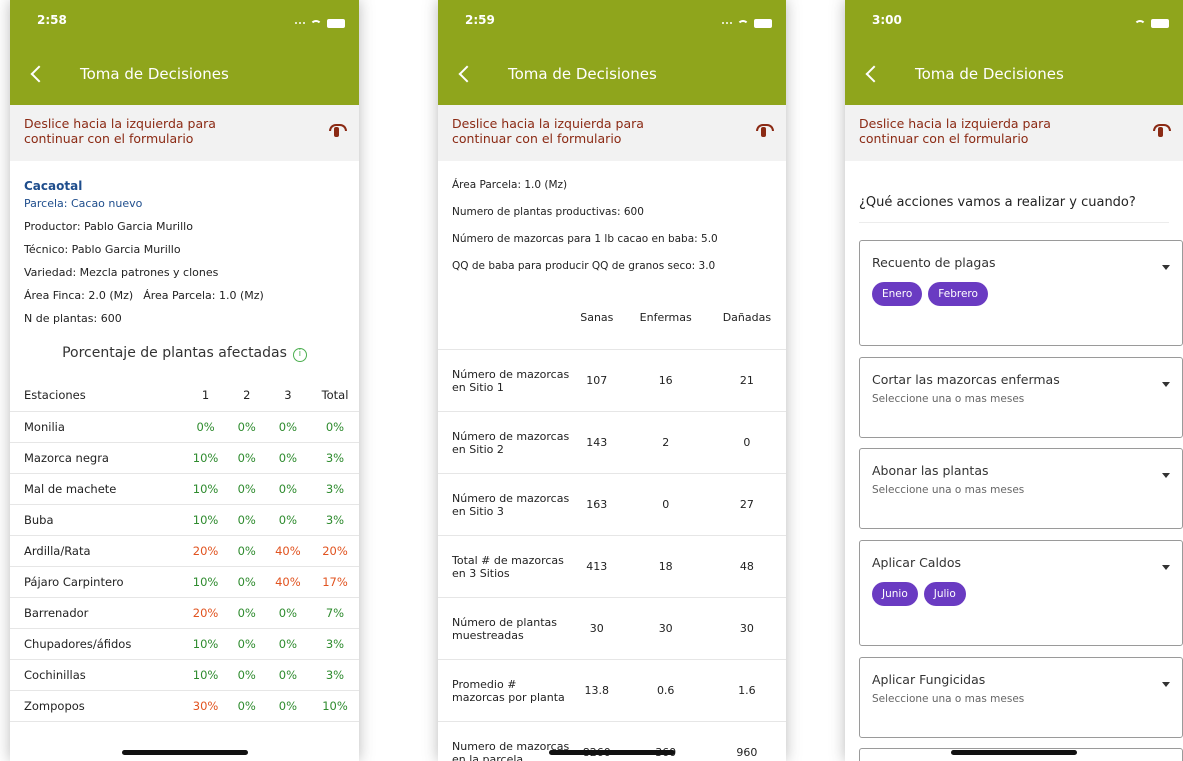  What do you see at coordinates (612, 22) in the screenshot?
I see `status-bar: 2:59` at bounding box center [612, 22].